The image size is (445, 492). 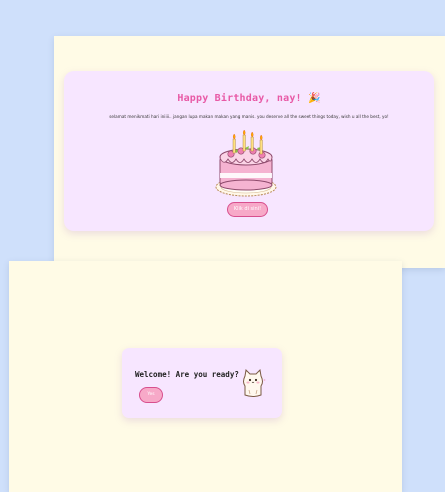 I want to click on klik-button: Klik di sini!, so click(x=247, y=209).